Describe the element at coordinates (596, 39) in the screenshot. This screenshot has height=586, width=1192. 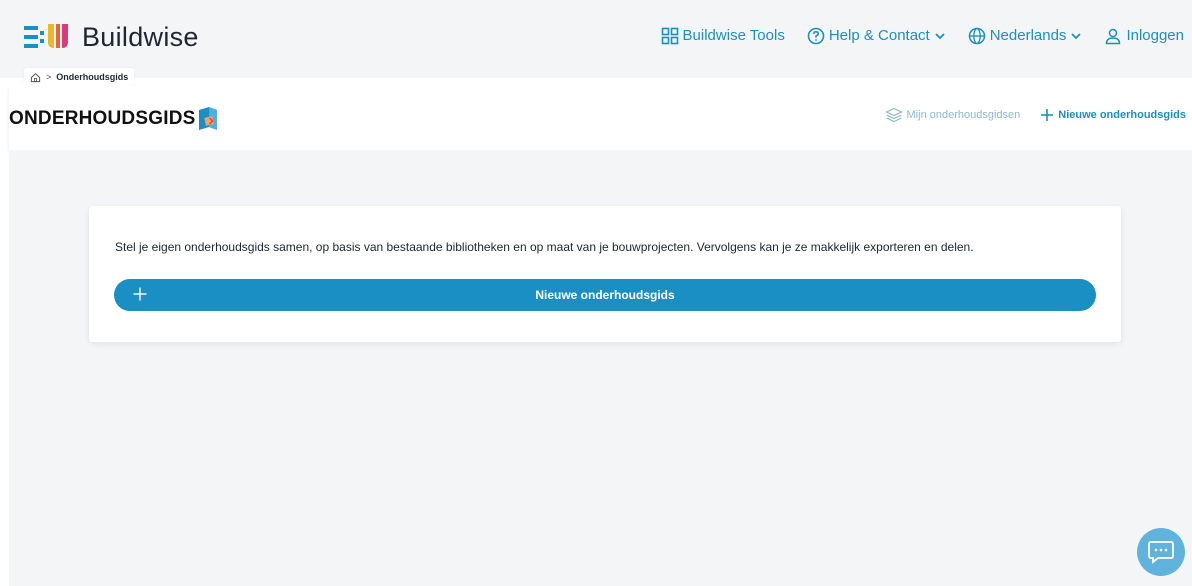
I see `top-bar: Buildwise Buildwise Tools Help & Contact` at that location.